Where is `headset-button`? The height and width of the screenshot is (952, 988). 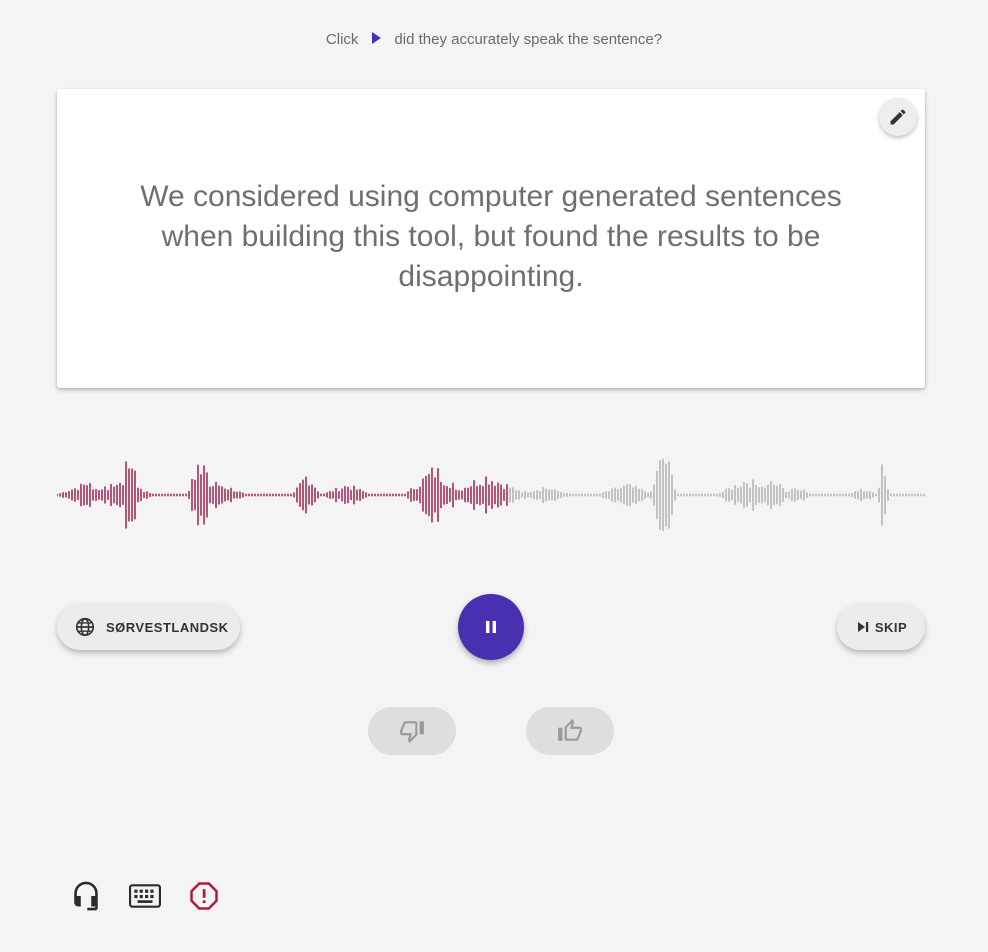
headset-button is located at coordinates (86, 896).